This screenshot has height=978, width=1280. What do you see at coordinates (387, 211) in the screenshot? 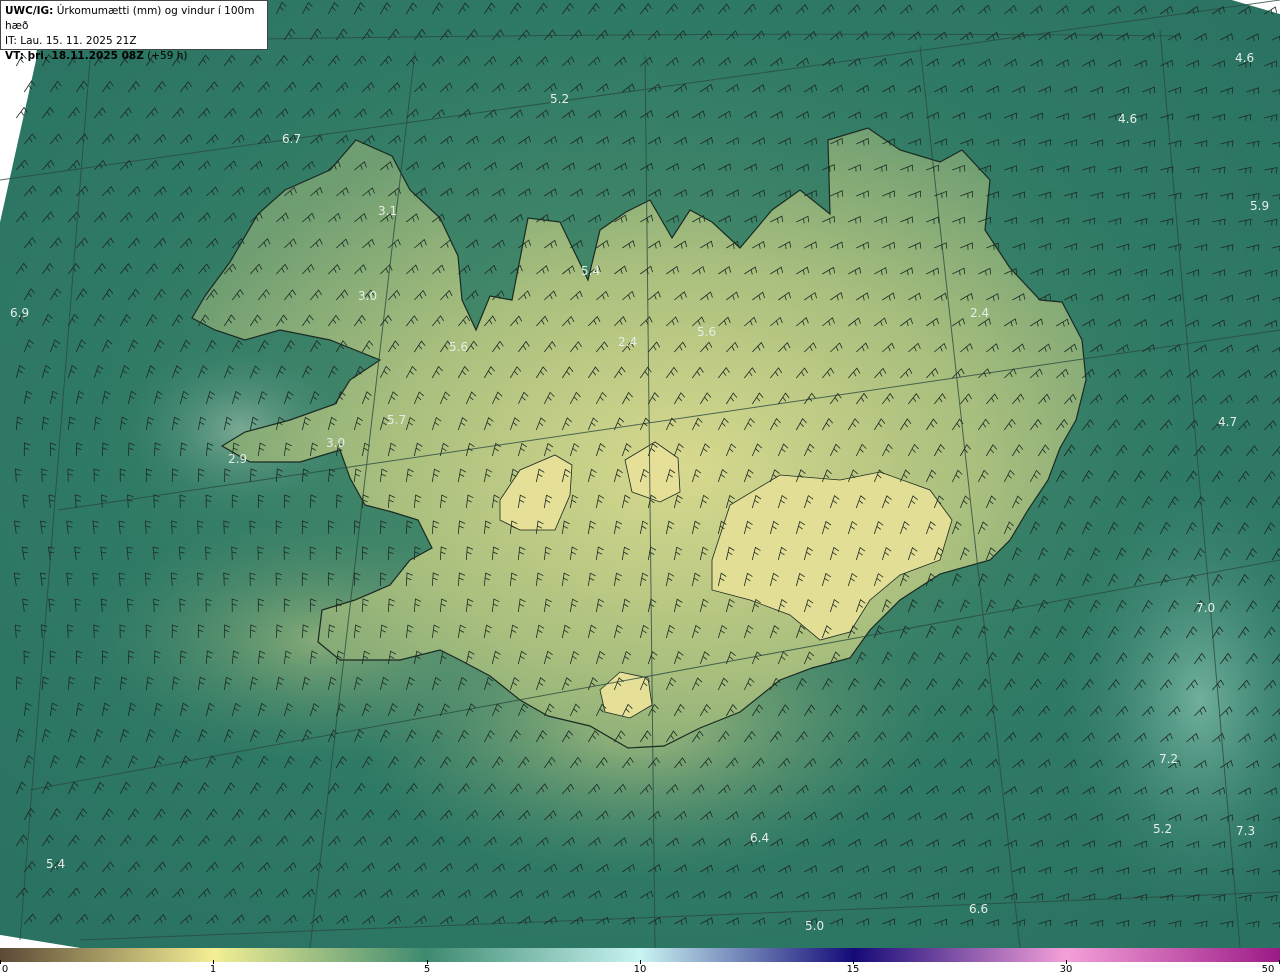
I see `value-label: 3.1` at bounding box center [387, 211].